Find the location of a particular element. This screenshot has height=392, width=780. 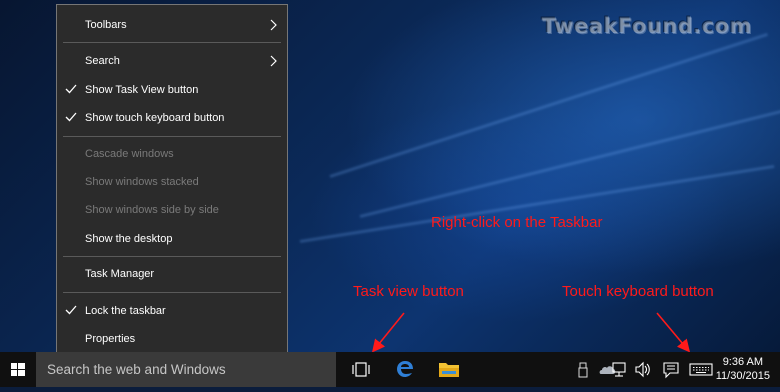

action-center-icon is located at coordinates (671, 370).